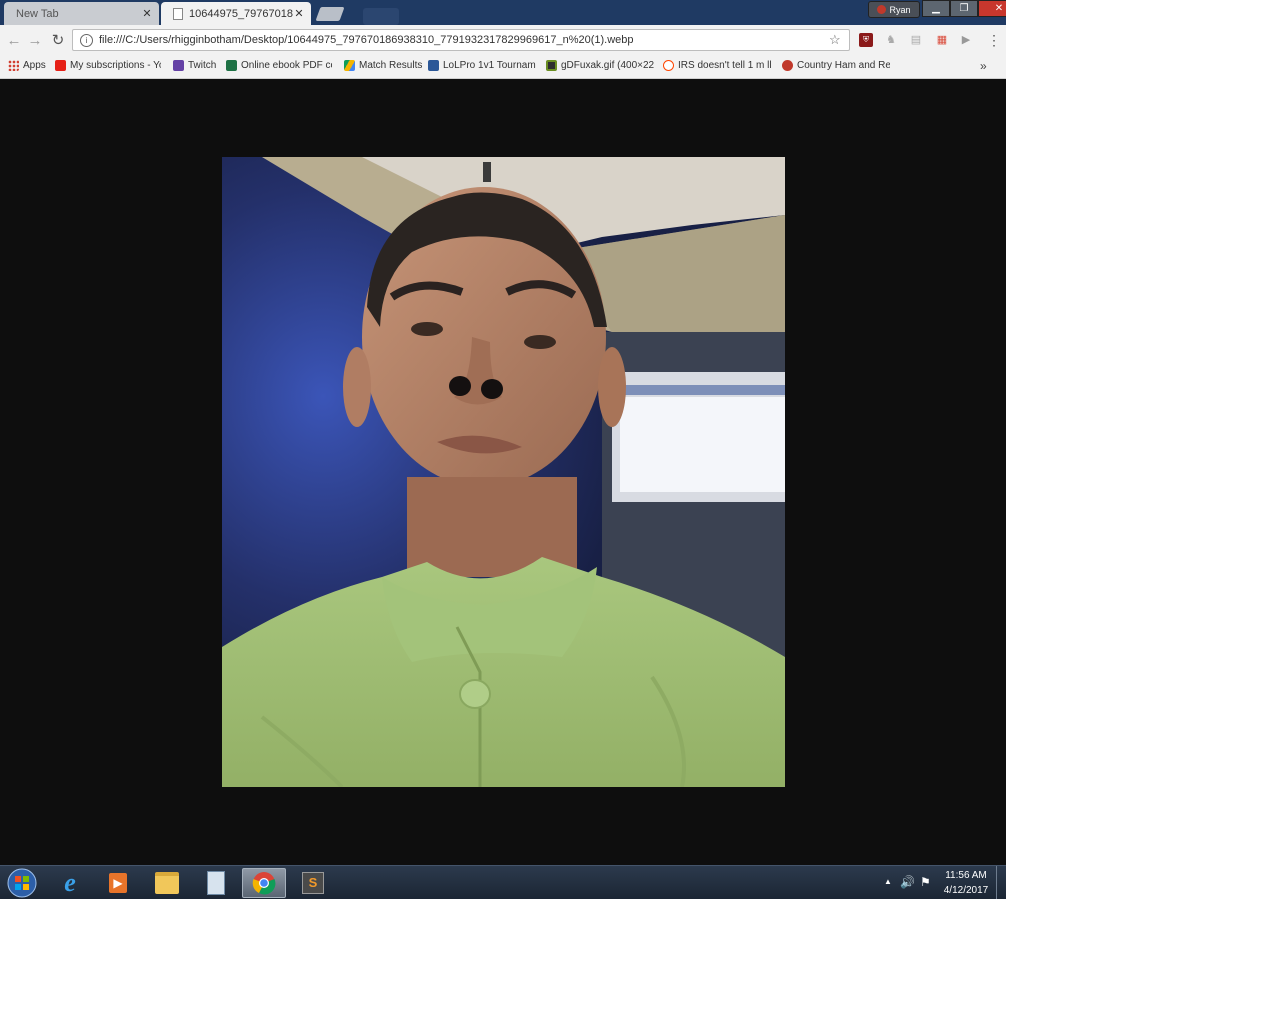 The width and height of the screenshot is (1280, 1024). I want to click on sublime-text-icon: S, so click(313, 883).